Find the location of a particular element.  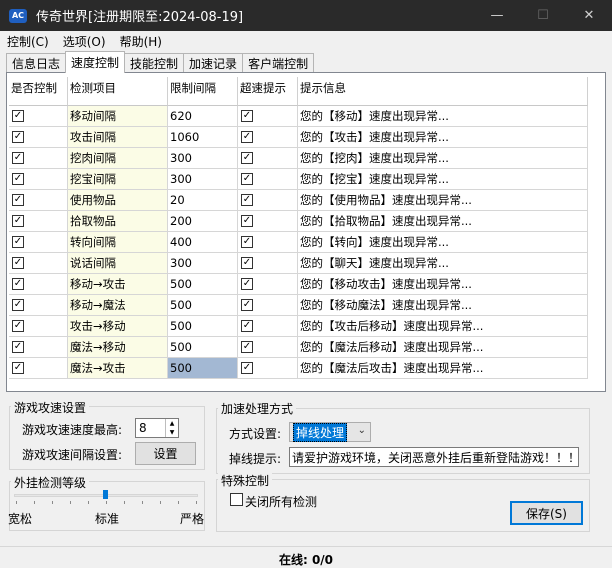

max-speed-value: 8 is located at coordinates (150, 428).